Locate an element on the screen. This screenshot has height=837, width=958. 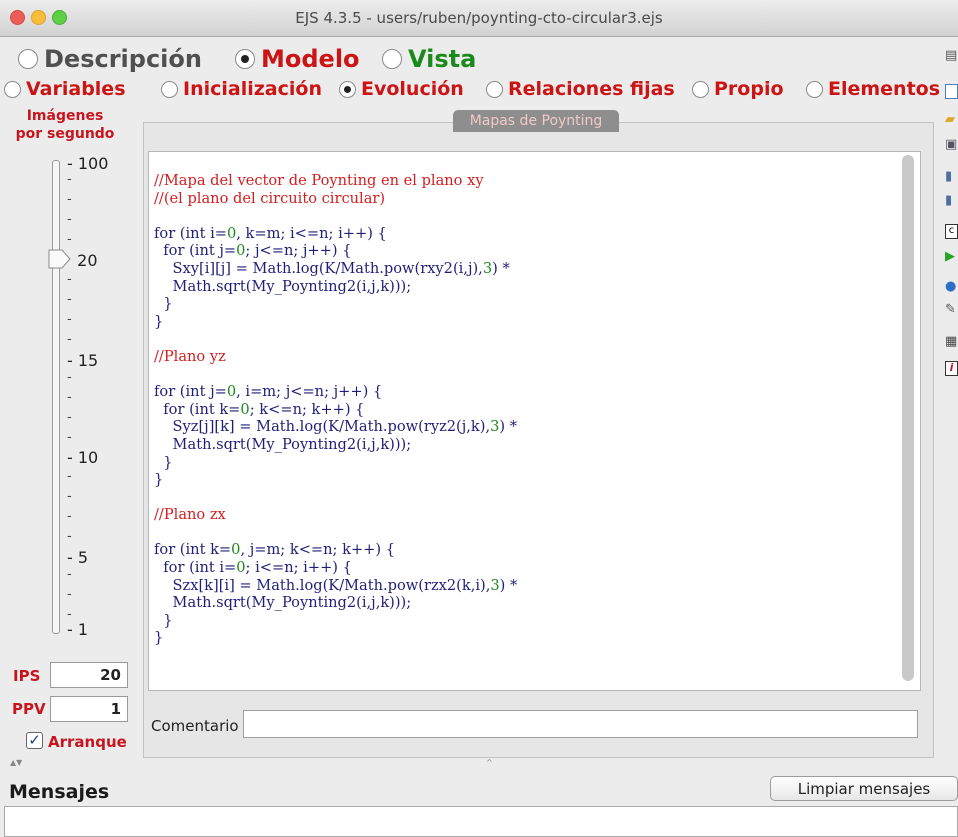
ips-label: IPS is located at coordinates (27, 676).